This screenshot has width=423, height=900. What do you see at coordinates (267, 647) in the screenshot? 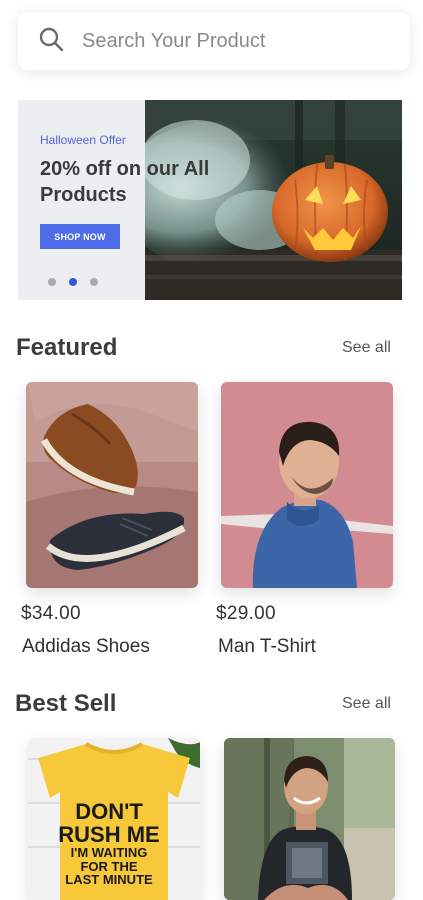
I see `product-name: Man T-Shirt` at bounding box center [267, 647].